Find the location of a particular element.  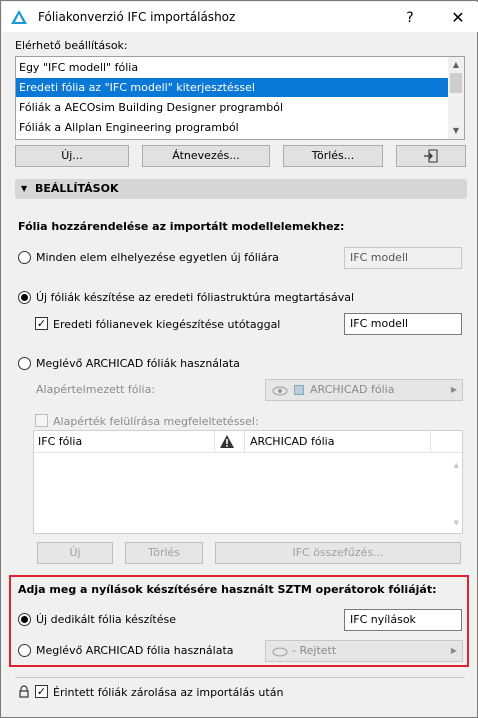

settings-header-label: BEÁLLÍTÁSOK is located at coordinates (77, 188).